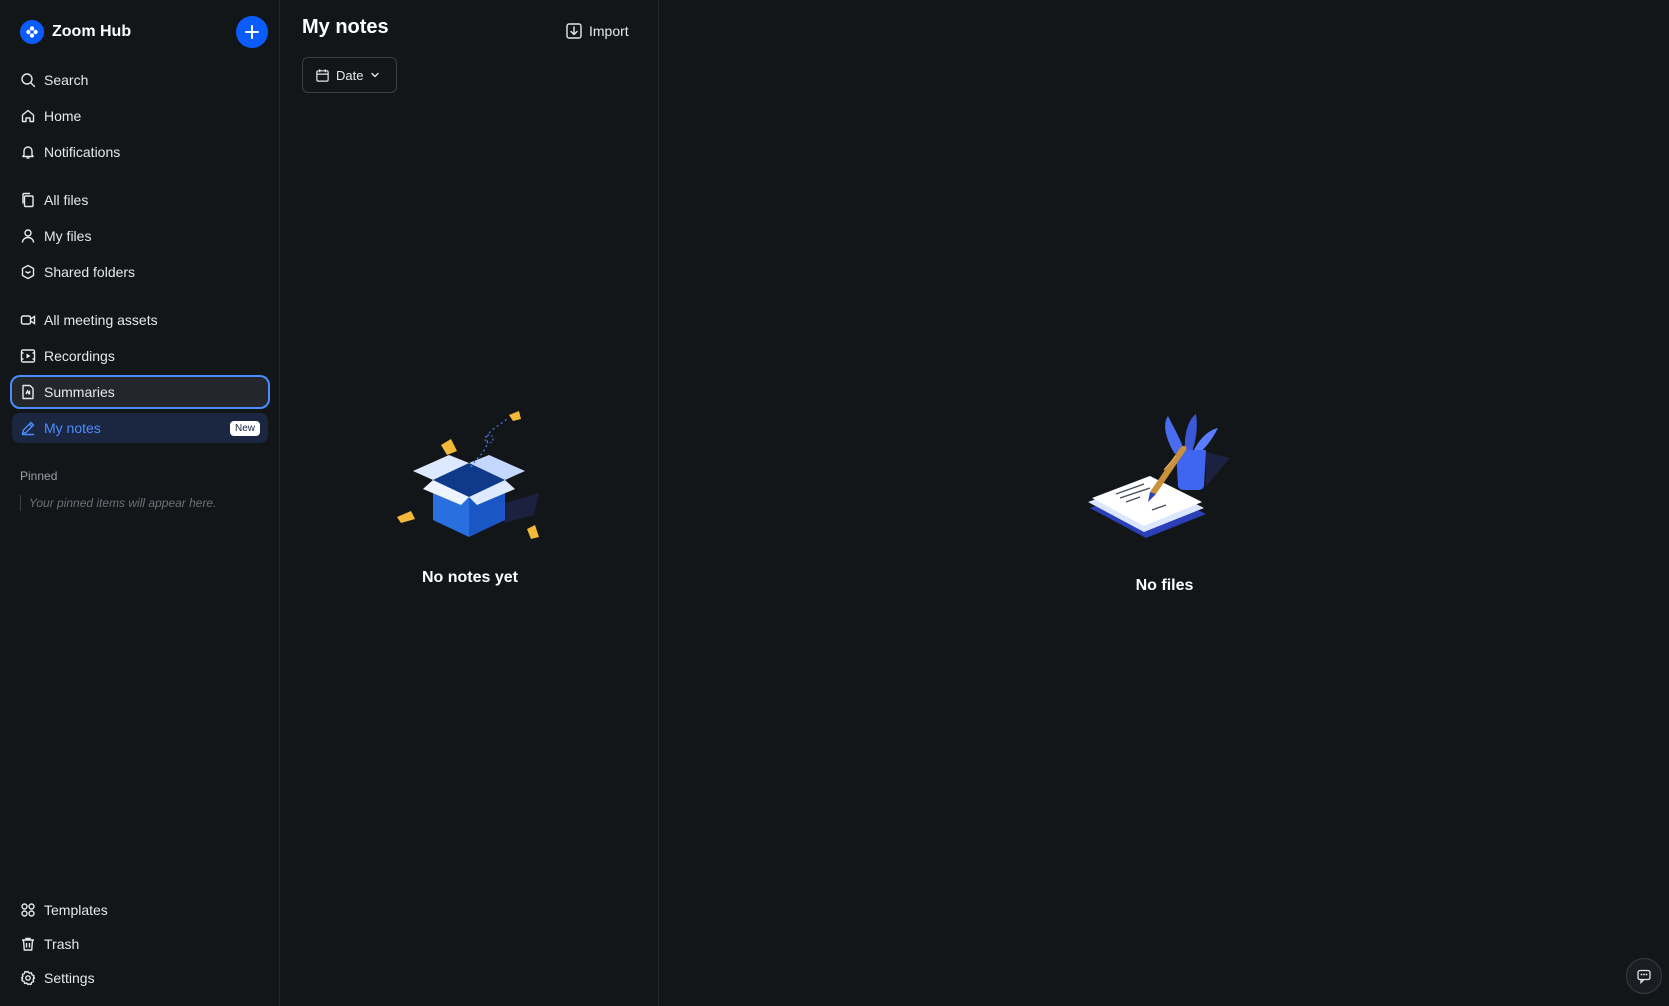 The width and height of the screenshot is (1669, 1006). What do you see at coordinates (28, 80) in the screenshot?
I see `search-icon` at bounding box center [28, 80].